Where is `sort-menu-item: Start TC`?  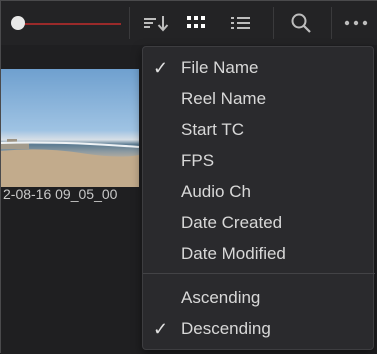
sort-menu-item: Start TC is located at coordinates (259, 130).